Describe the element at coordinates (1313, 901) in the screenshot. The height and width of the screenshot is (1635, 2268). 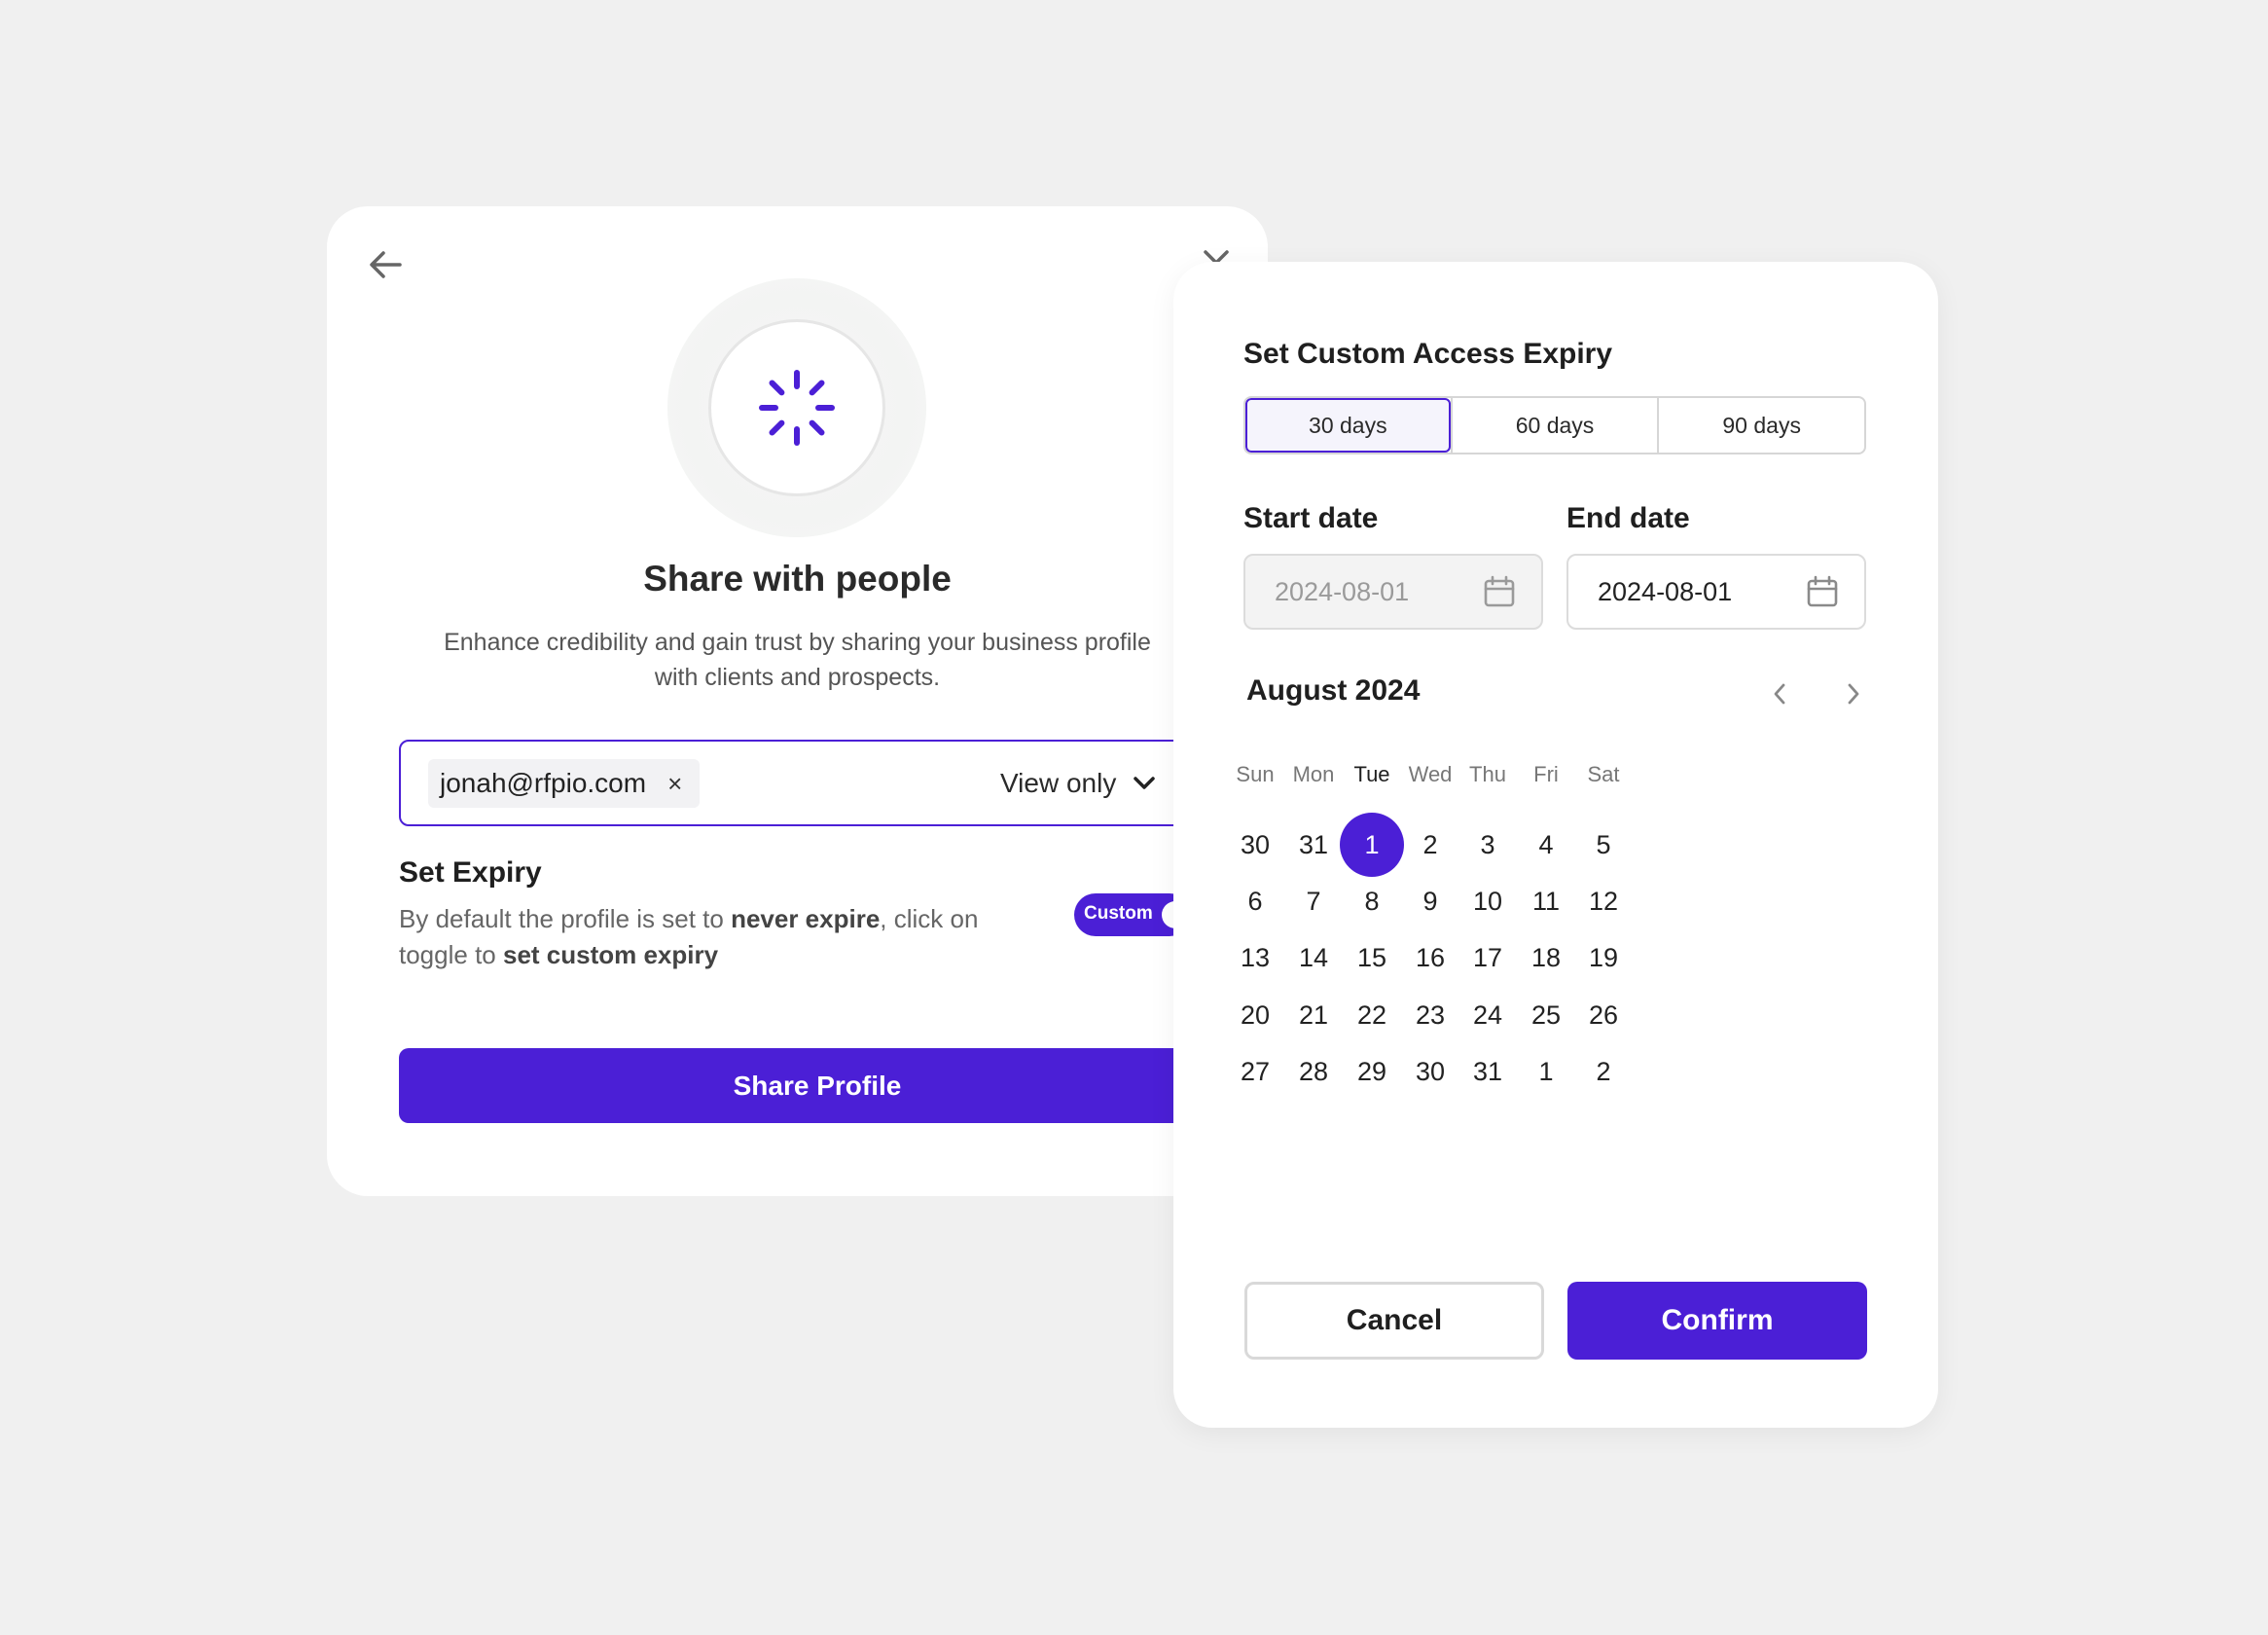
I see `calendar-day: 7` at that location.